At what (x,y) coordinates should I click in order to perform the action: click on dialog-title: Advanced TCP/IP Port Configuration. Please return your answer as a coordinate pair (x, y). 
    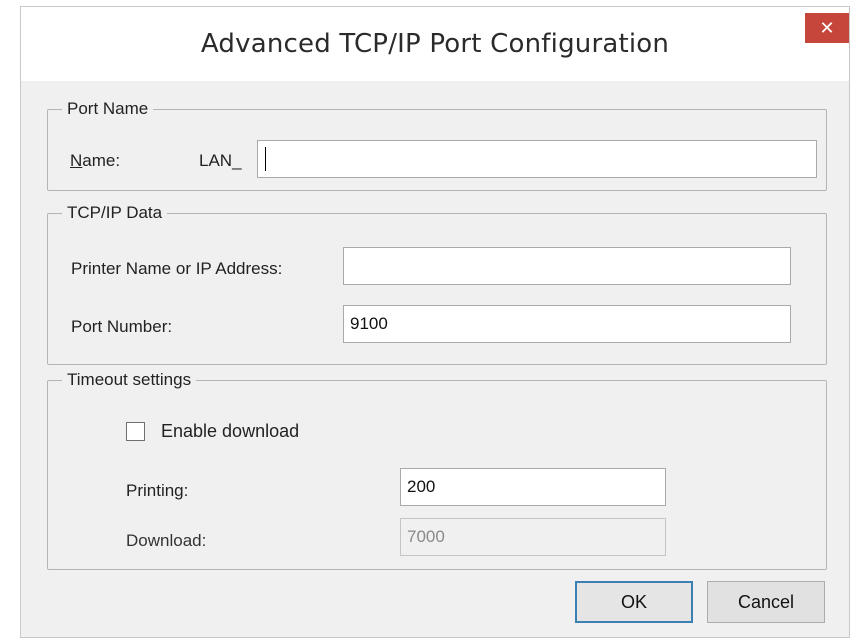
    Looking at the image, I should click on (435, 44).